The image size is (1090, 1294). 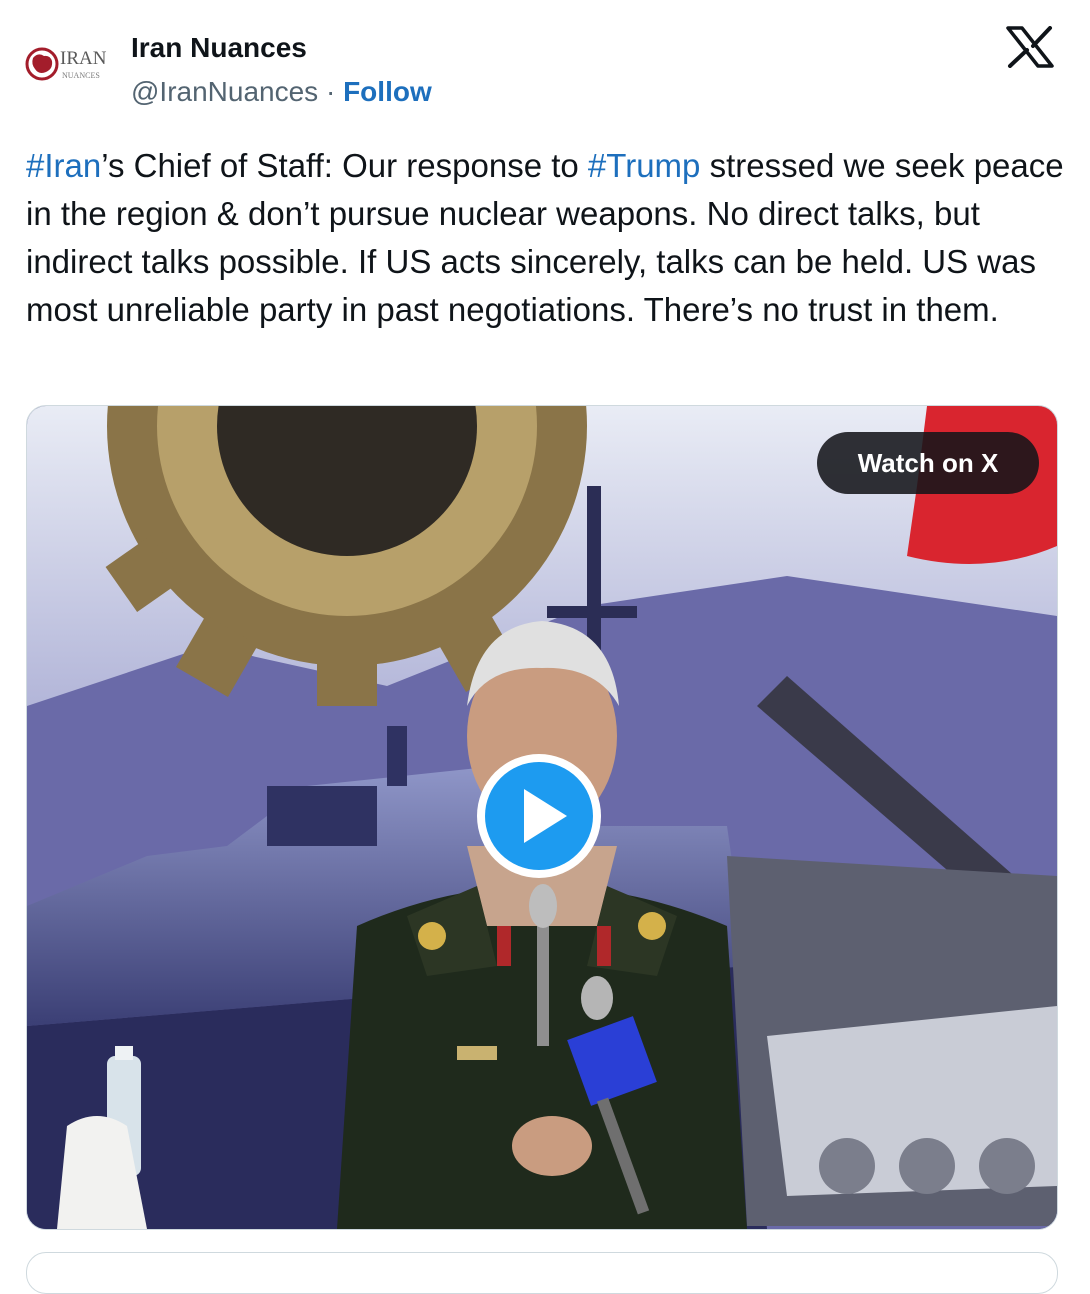 What do you see at coordinates (1030, 47) in the screenshot?
I see `x-logo-icon` at bounding box center [1030, 47].